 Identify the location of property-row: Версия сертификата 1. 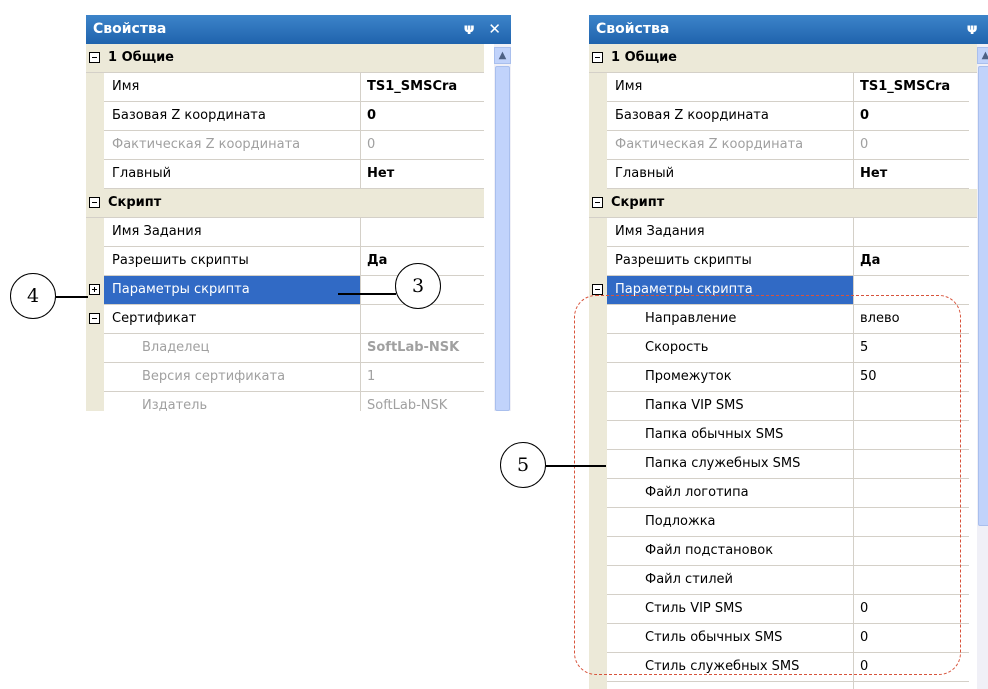
(285, 377).